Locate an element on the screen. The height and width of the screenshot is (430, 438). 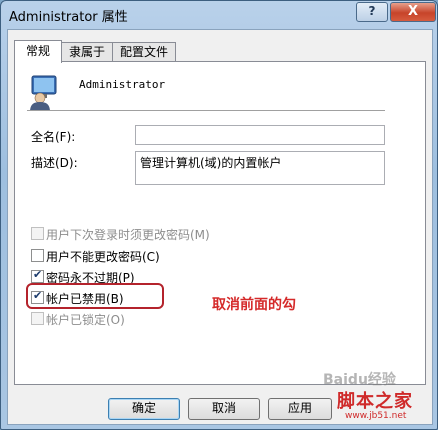
checkmark-icon: ✔ is located at coordinates (38, 274).